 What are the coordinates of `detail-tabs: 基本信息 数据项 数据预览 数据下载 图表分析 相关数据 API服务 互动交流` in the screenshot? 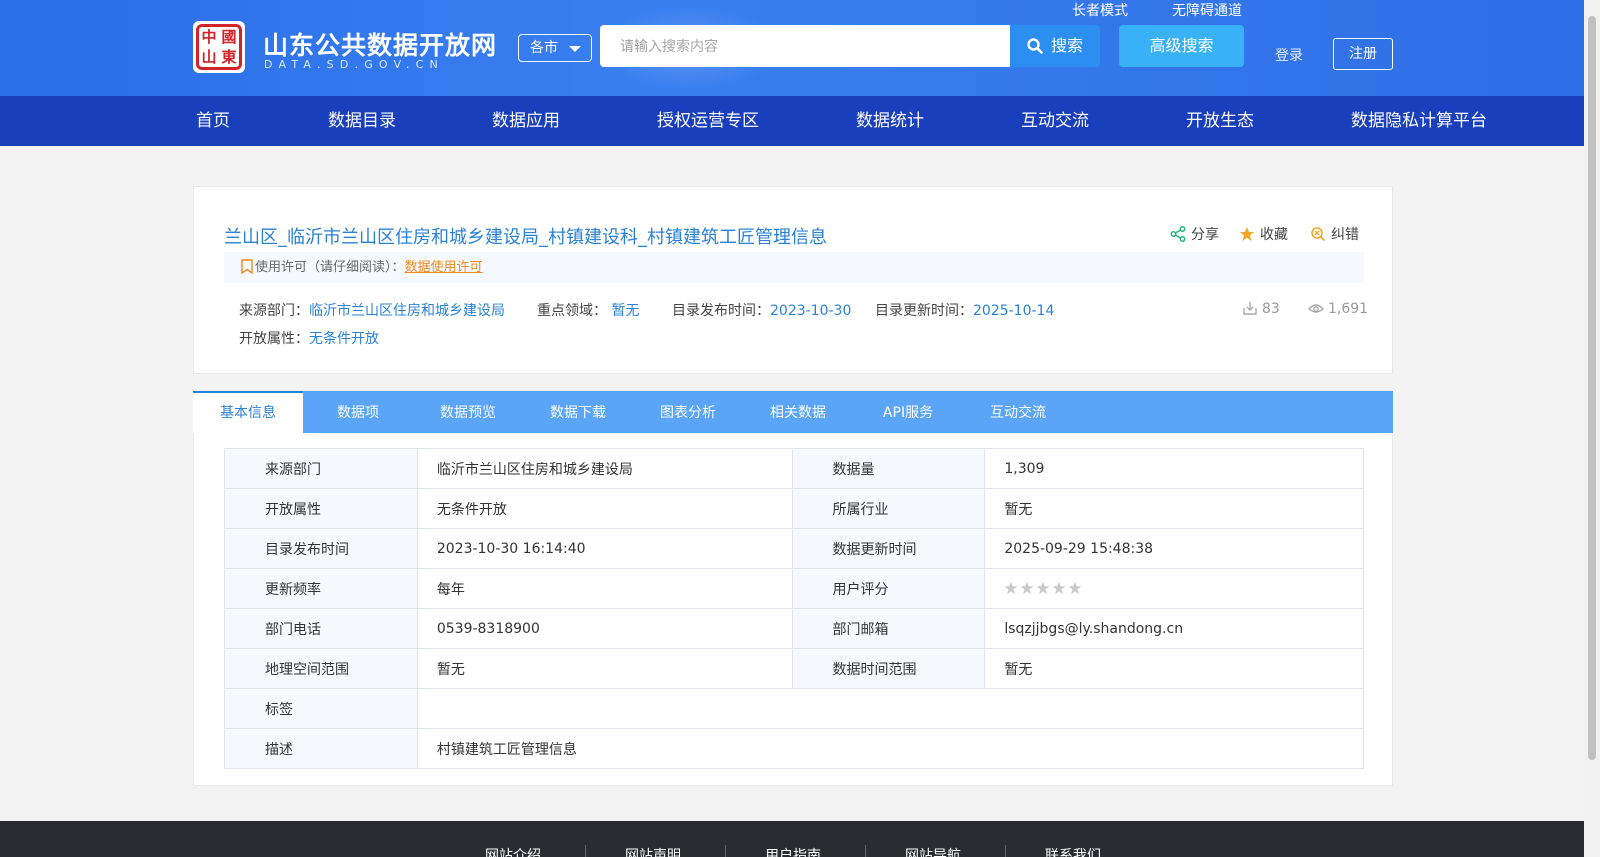 It's located at (793, 412).